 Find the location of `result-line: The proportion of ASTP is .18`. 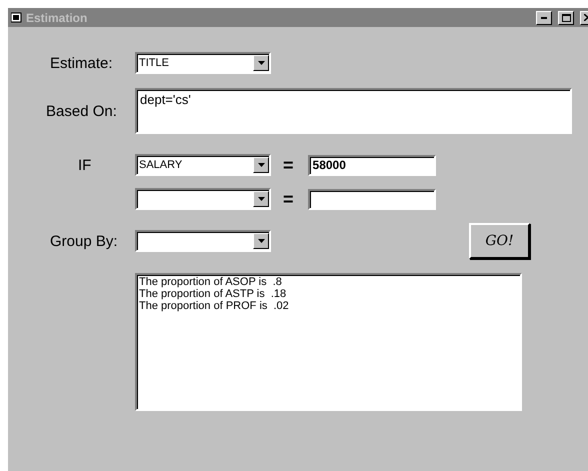

result-line: The proportion of ASTP is .18 is located at coordinates (213, 294).